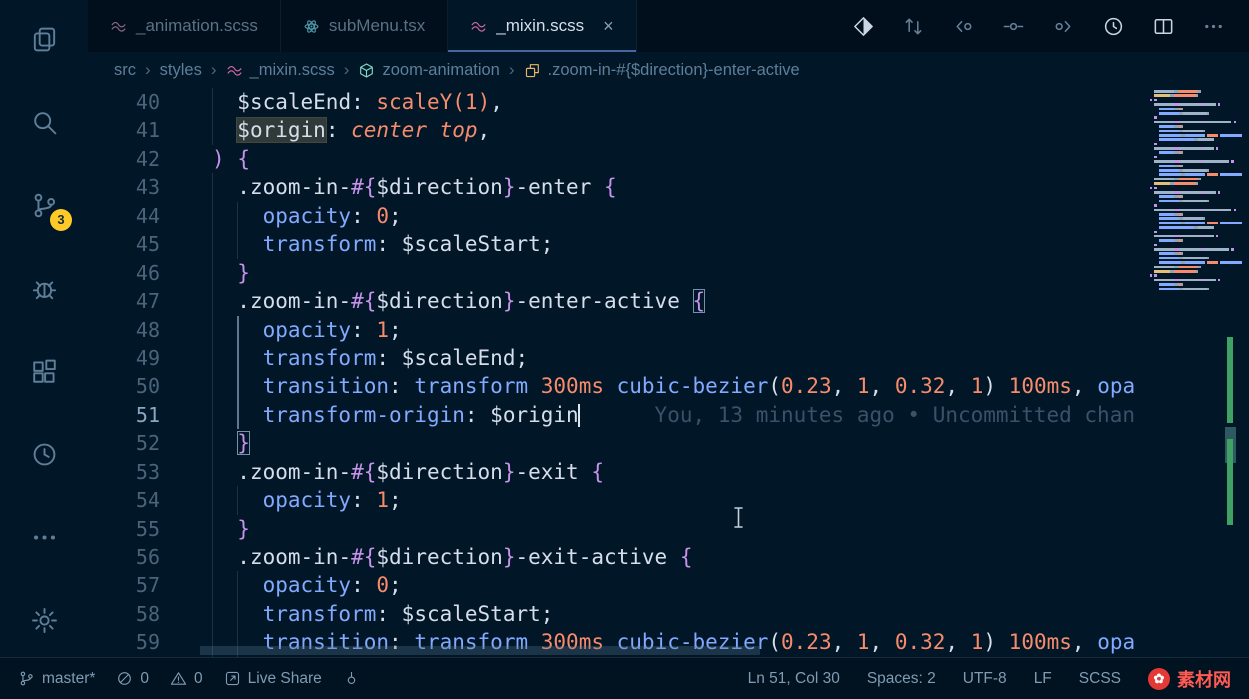 The width and height of the screenshot is (1249, 699). Describe the element at coordinates (676, 443) in the screenshot. I see `code-line-52: }` at that location.